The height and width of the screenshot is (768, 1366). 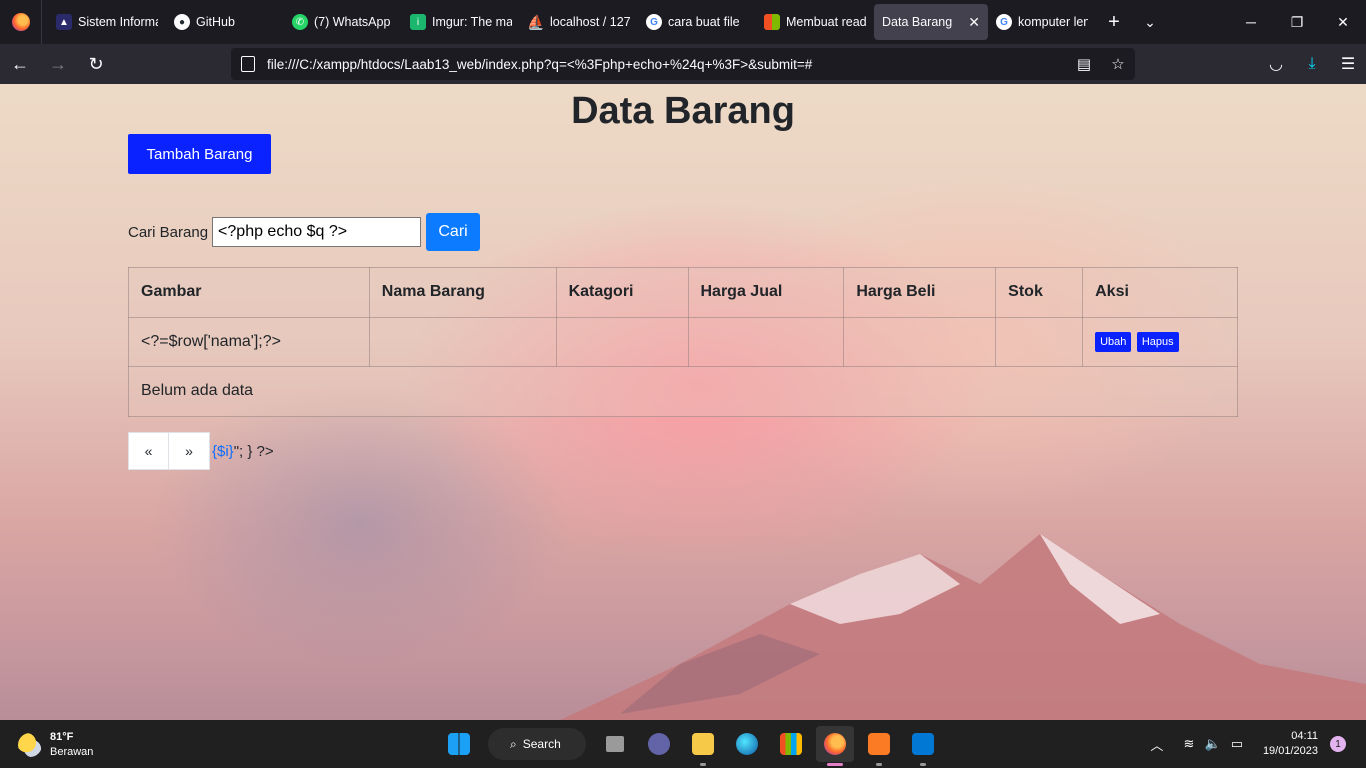 What do you see at coordinates (20, 64) in the screenshot?
I see `back-arrow-icon: ←` at bounding box center [20, 64].